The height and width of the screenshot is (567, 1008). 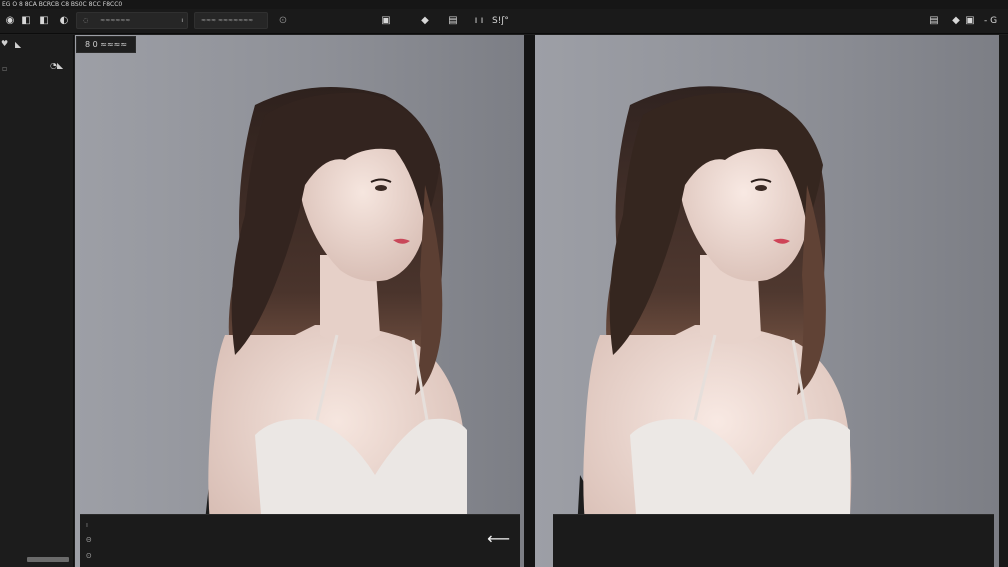 I want to click on target-icon: ʘ, so click(x=89, y=556).